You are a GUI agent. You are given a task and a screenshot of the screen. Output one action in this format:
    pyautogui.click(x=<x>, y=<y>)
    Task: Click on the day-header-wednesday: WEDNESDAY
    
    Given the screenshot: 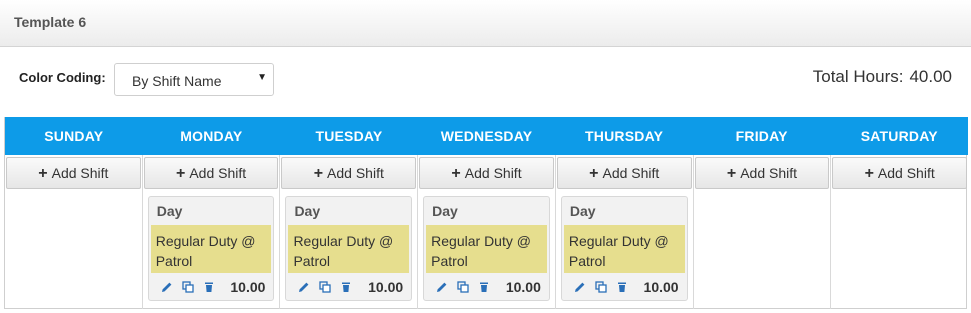 What is the action you would take?
    pyautogui.click(x=486, y=136)
    